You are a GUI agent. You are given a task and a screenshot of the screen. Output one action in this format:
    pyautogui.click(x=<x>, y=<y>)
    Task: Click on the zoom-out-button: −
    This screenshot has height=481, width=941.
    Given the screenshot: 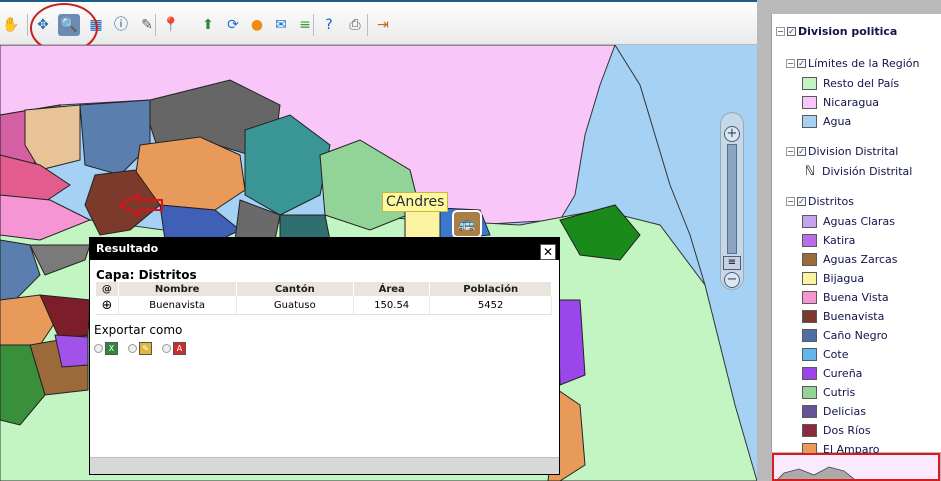 What is the action you would take?
    pyautogui.click(x=732, y=280)
    